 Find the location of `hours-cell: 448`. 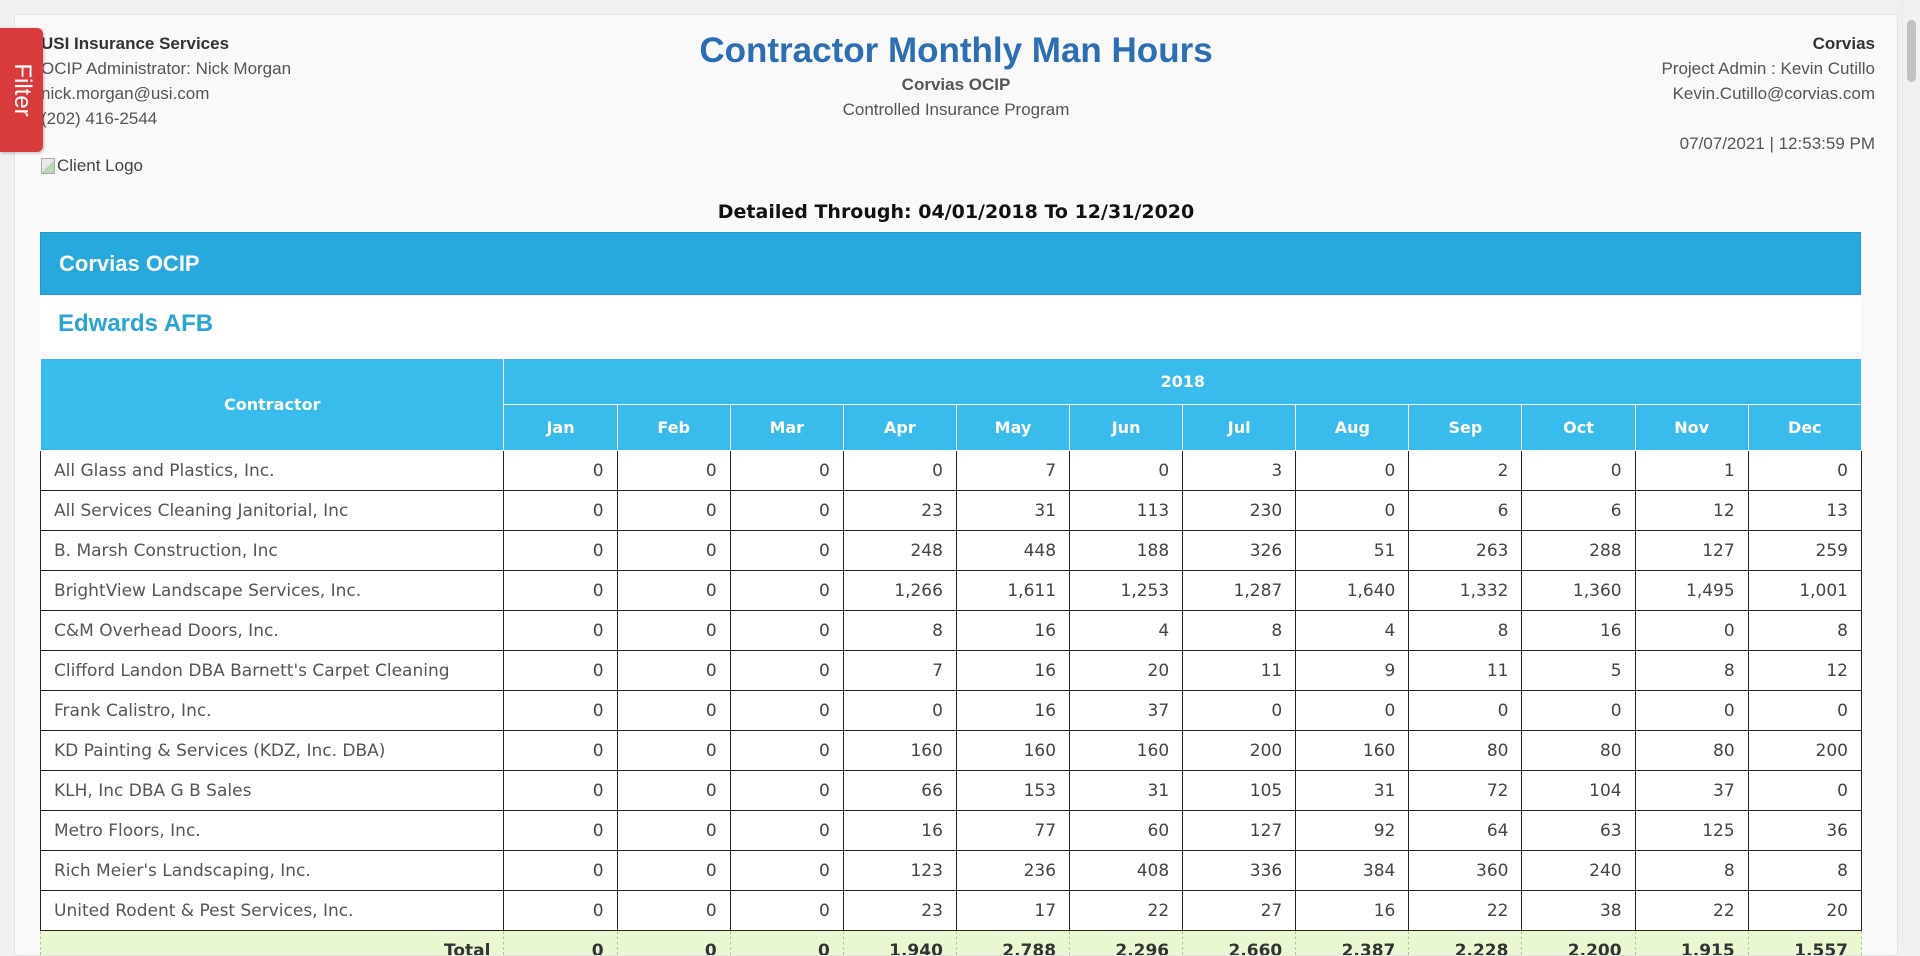

hours-cell: 448 is located at coordinates (1012, 551).